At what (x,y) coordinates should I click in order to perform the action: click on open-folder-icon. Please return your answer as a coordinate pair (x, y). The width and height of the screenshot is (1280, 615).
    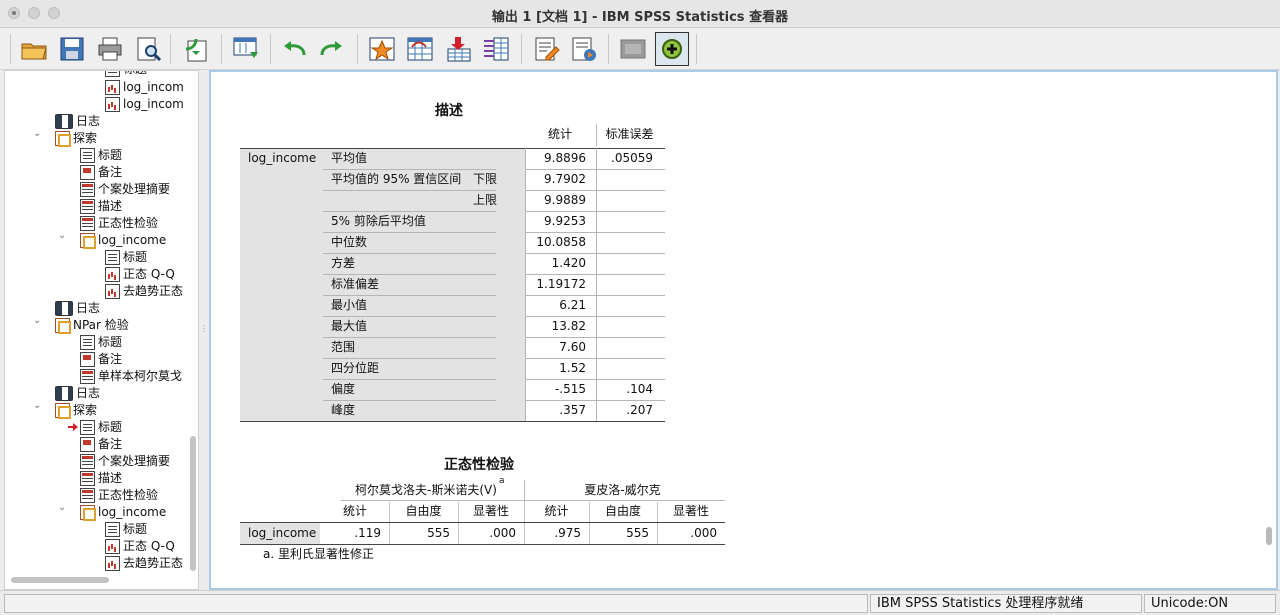
    Looking at the image, I should click on (34, 51).